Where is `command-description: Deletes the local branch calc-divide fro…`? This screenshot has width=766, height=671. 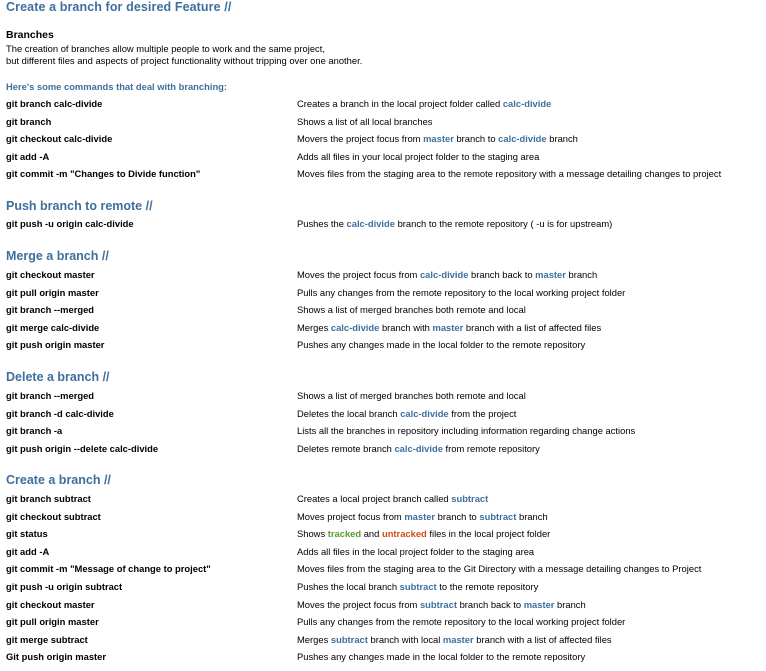 command-description: Deletes the local branch calc-divide fro… is located at coordinates (406, 413).